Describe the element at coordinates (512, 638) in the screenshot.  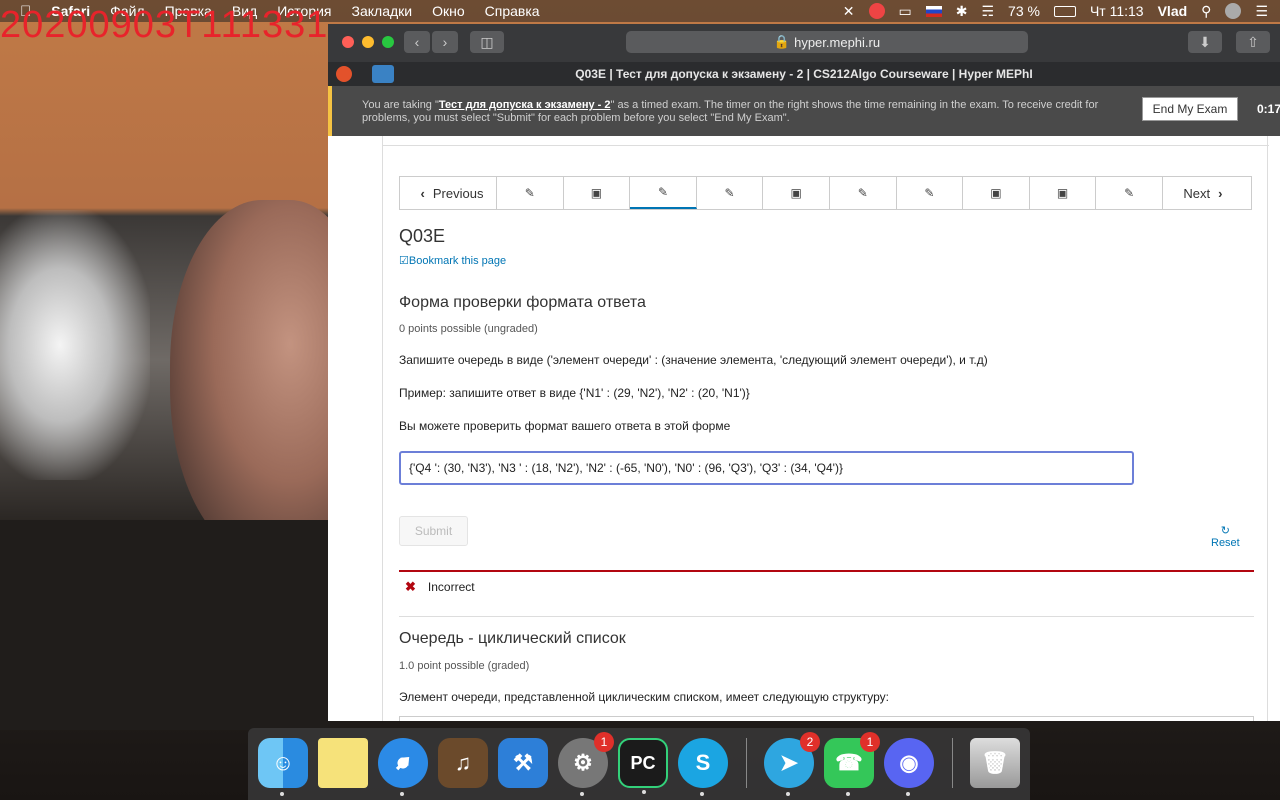
I see `problem-2-title: Очередь - циклический список` at that location.